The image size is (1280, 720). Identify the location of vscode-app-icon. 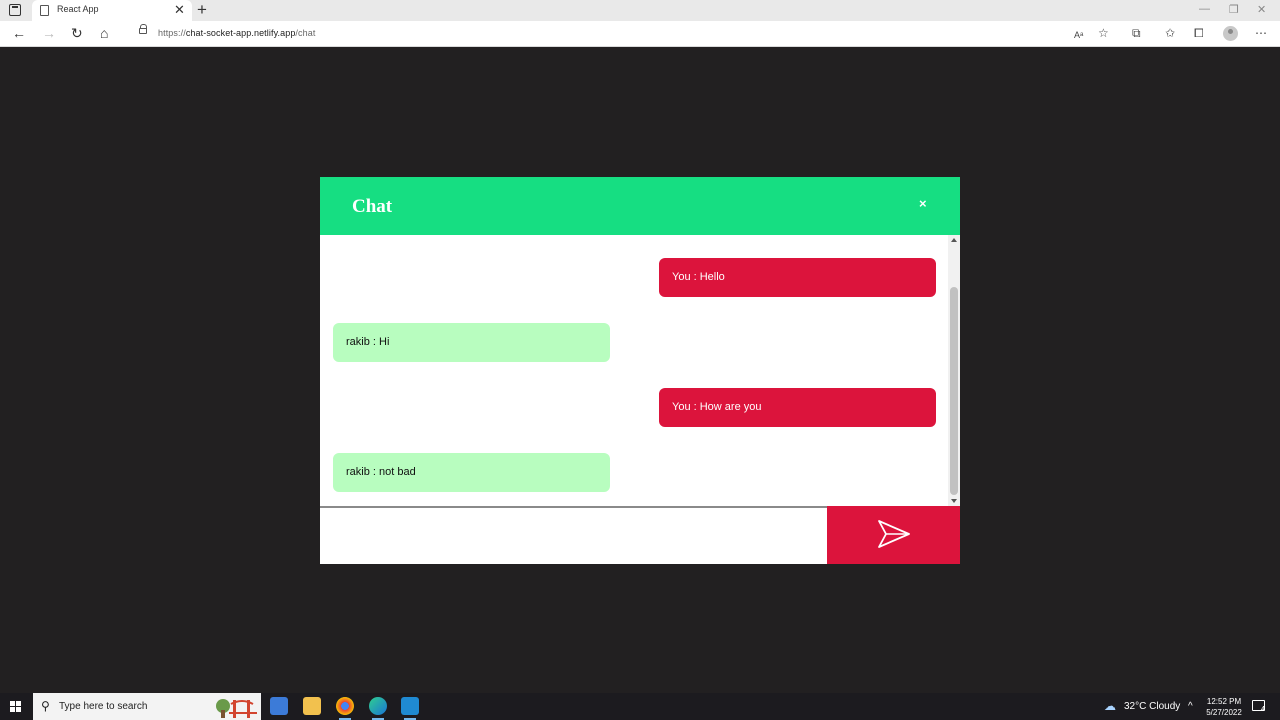
(410, 708).